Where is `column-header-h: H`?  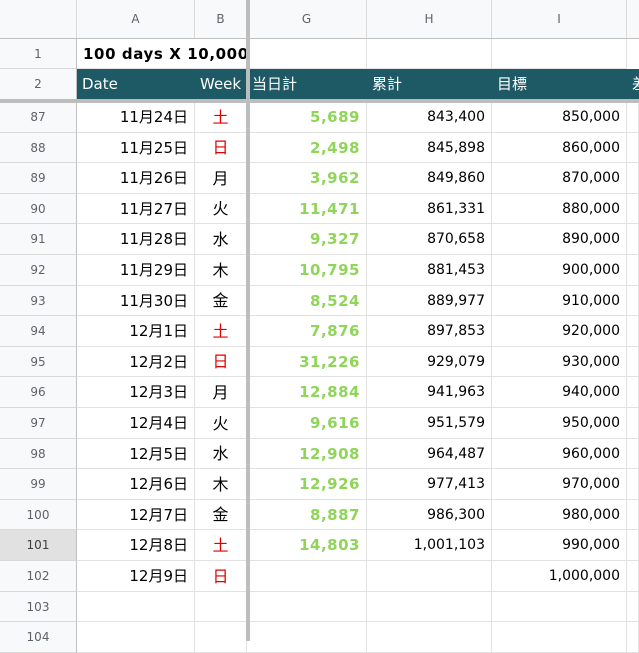 column-header-h: H is located at coordinates (429, 19).